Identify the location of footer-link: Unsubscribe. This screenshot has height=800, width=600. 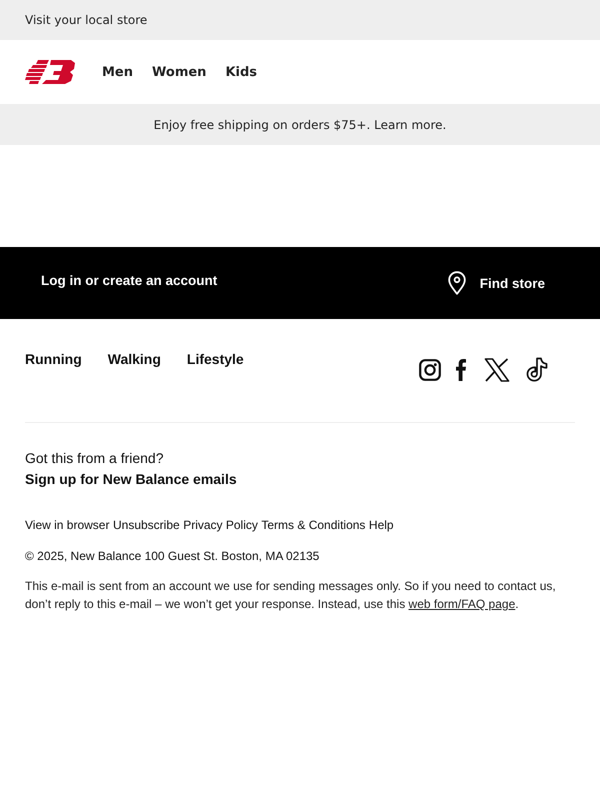
(146, 525).